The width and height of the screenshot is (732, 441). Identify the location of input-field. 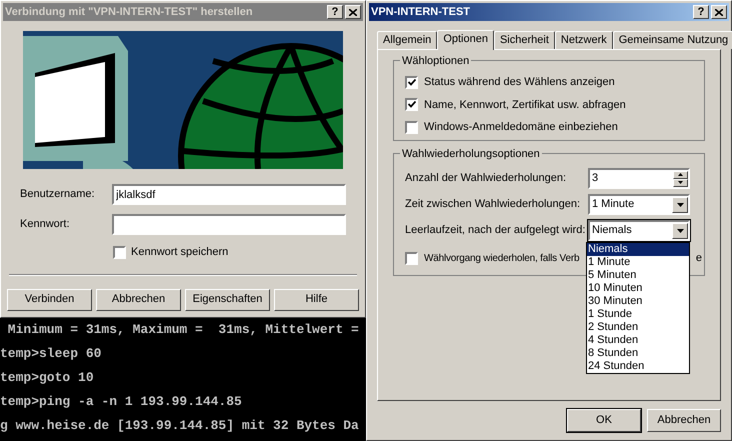
(229, 224).